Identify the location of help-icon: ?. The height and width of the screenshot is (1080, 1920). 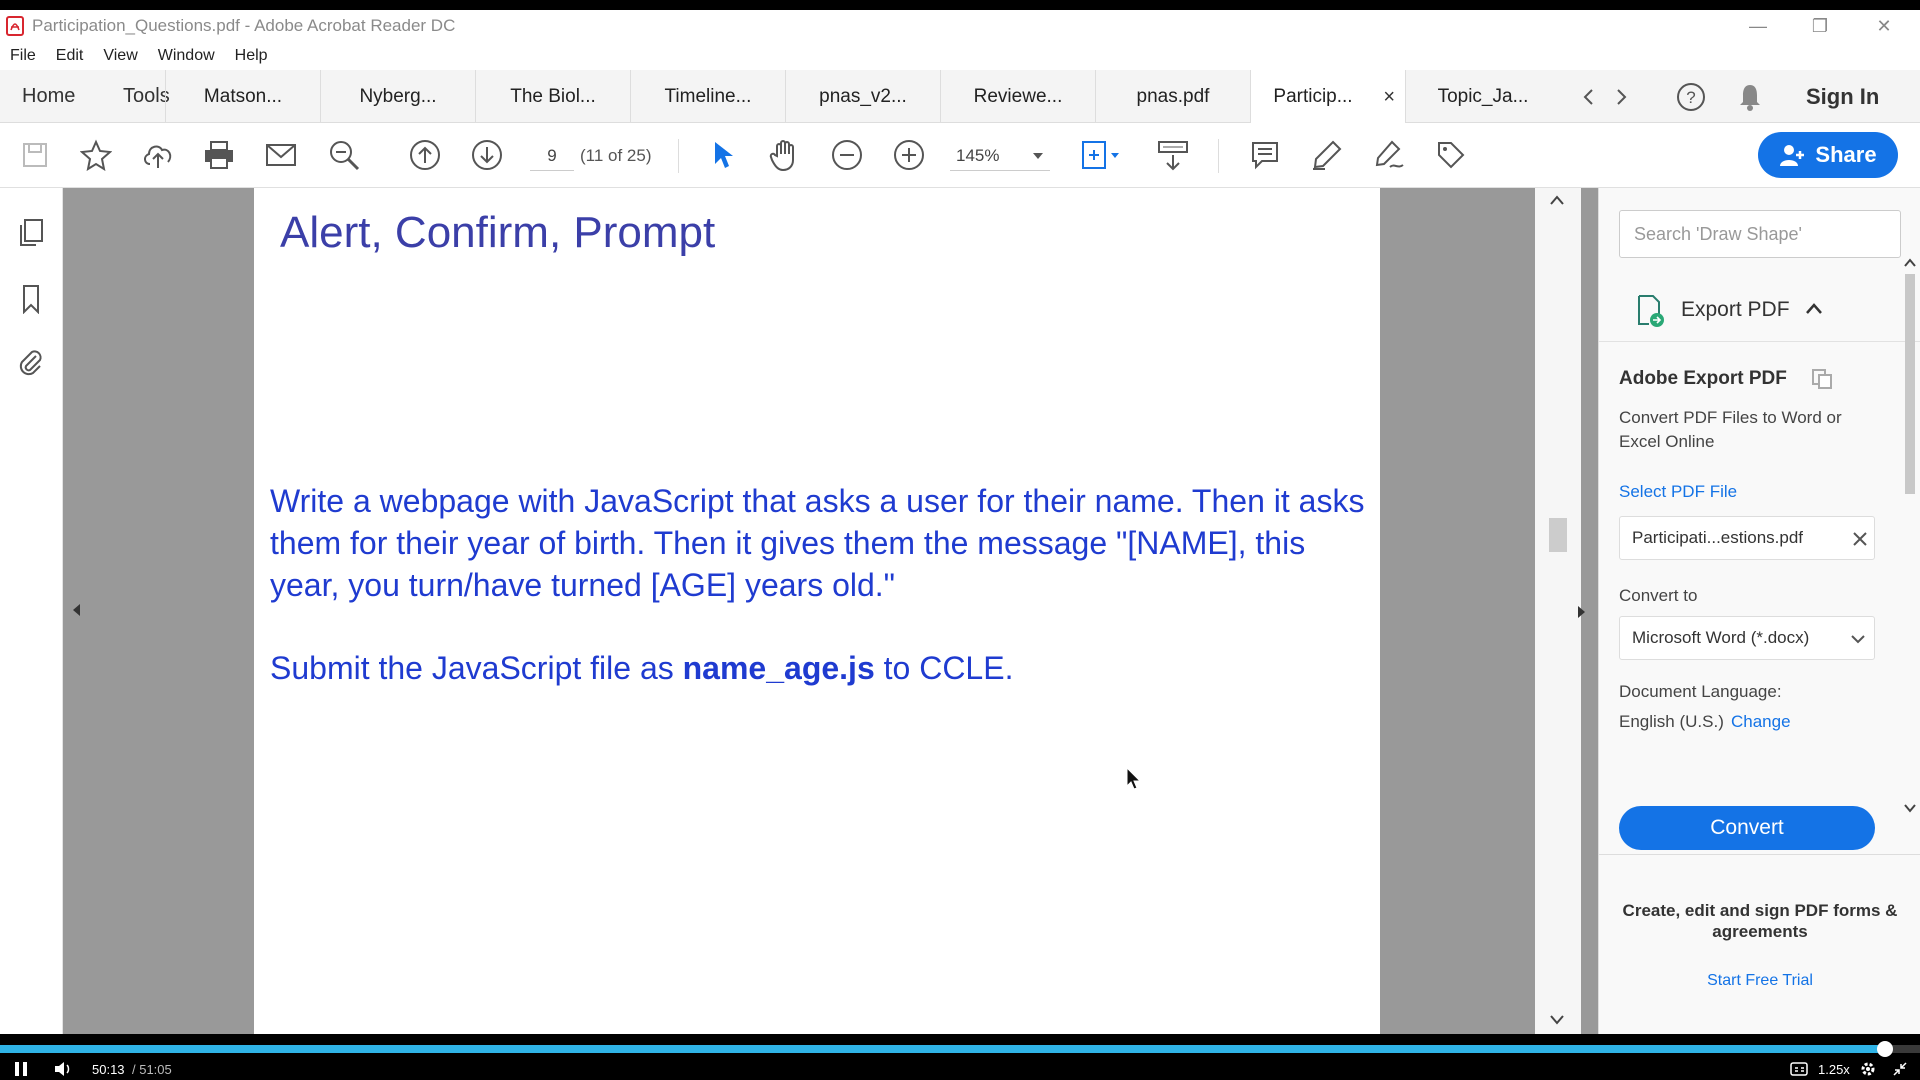
(1691, 96).